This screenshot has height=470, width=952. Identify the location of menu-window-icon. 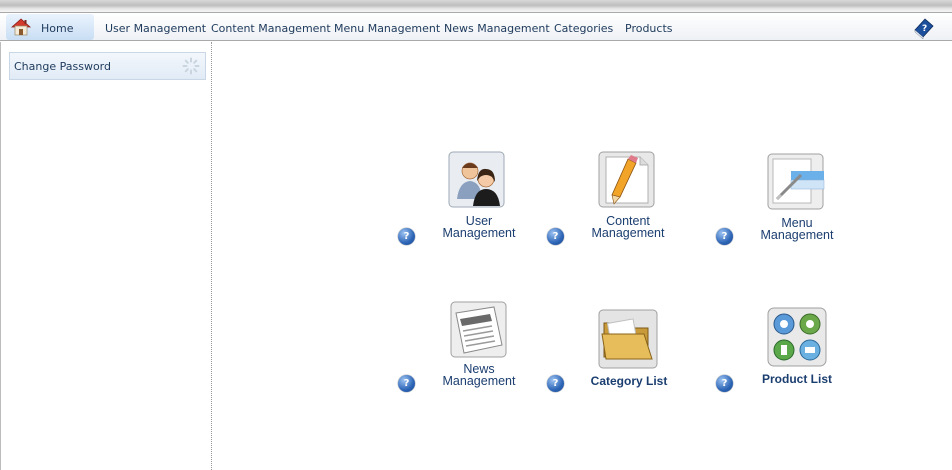
(796, 181).